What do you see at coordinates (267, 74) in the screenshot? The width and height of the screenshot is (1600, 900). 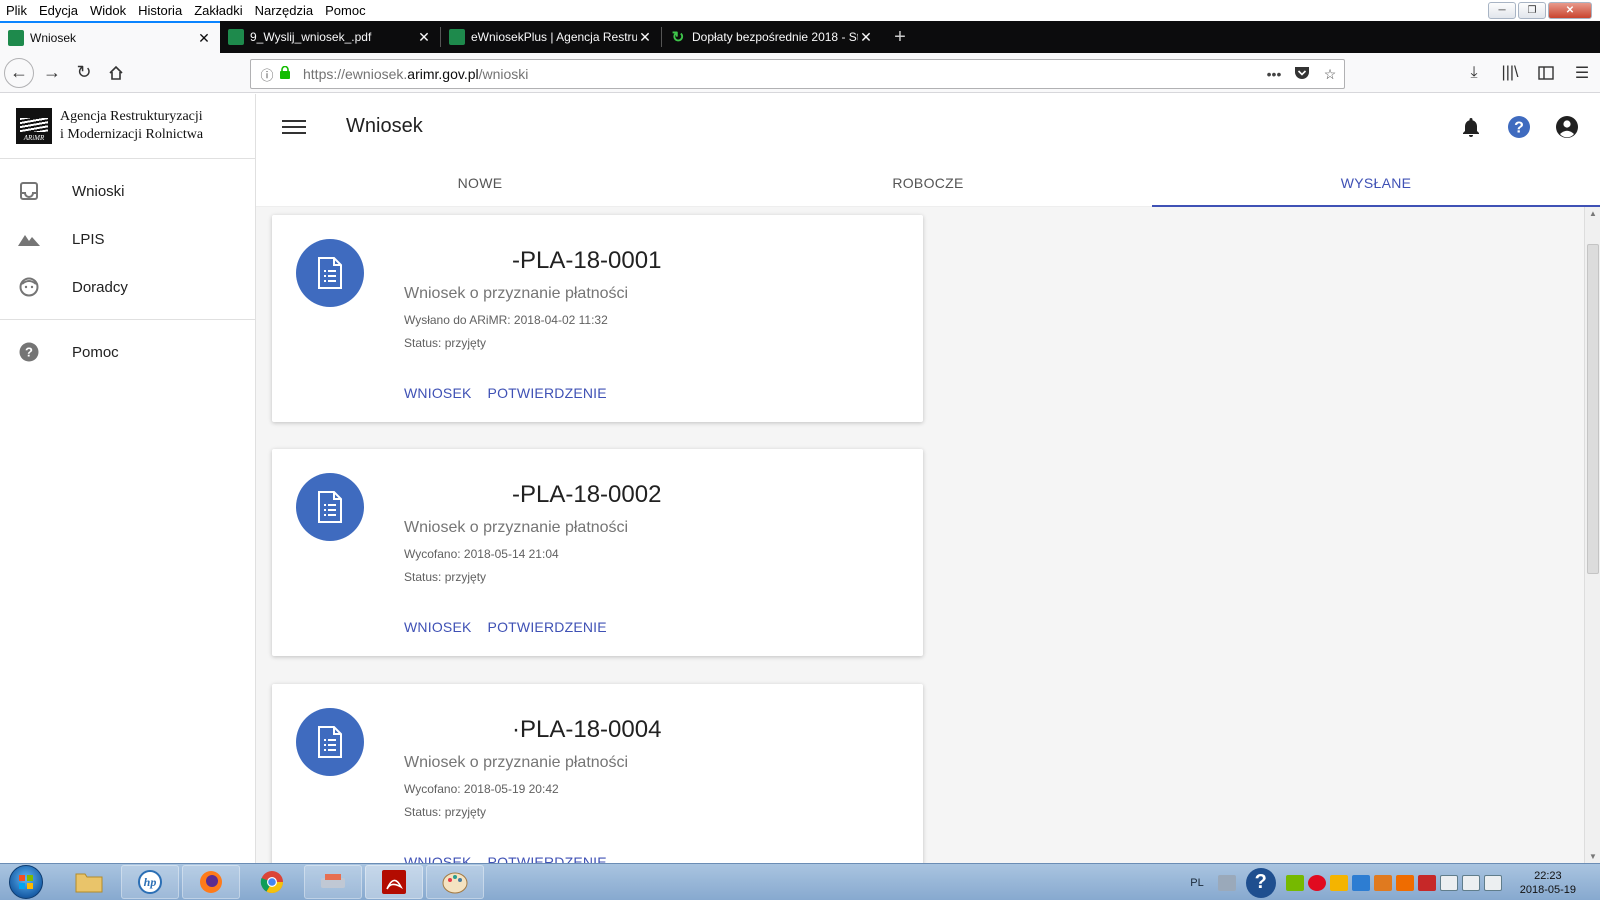 I see `info-icon: ⓘ` at bounding box center [267, 74].